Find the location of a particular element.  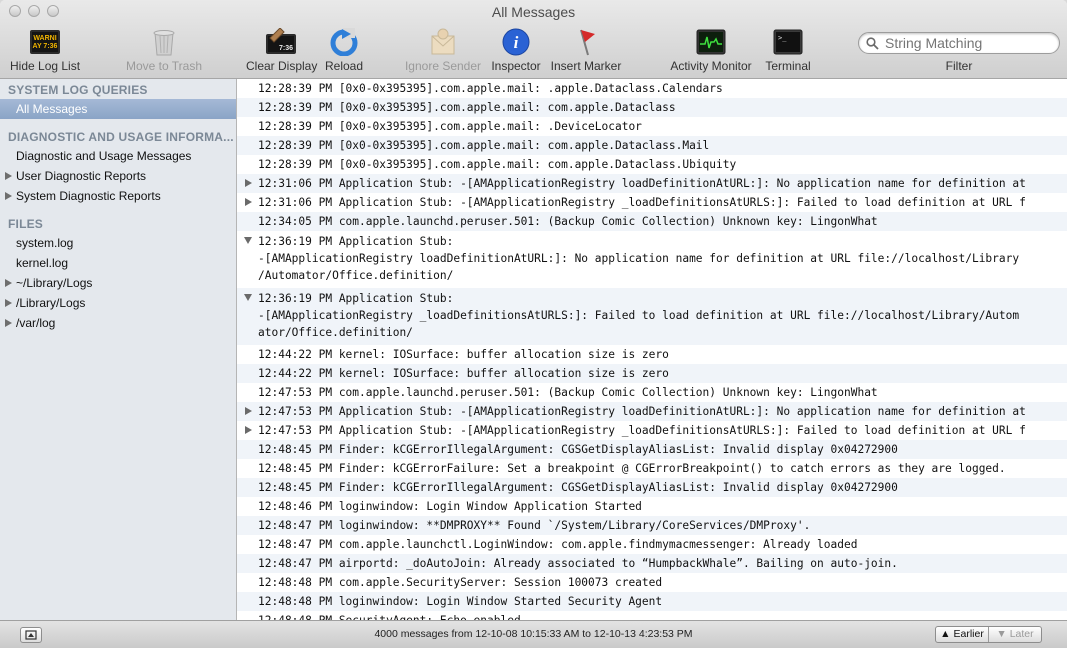

hide-icon-text: WARNI AY 7:36 is located at coordinates (45, 42).